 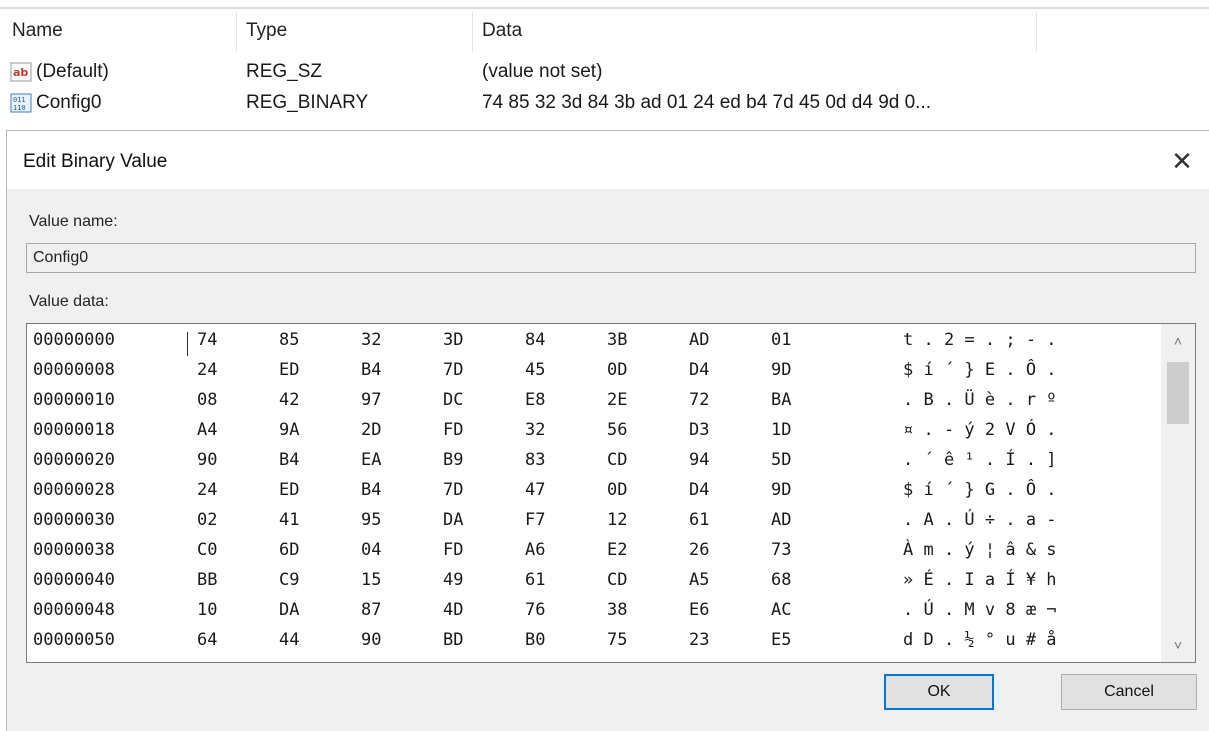 What do you see at coordinates (781, 340) in the screenshot?
I see `hex-byte: 01` at bounding box center [781, 340].